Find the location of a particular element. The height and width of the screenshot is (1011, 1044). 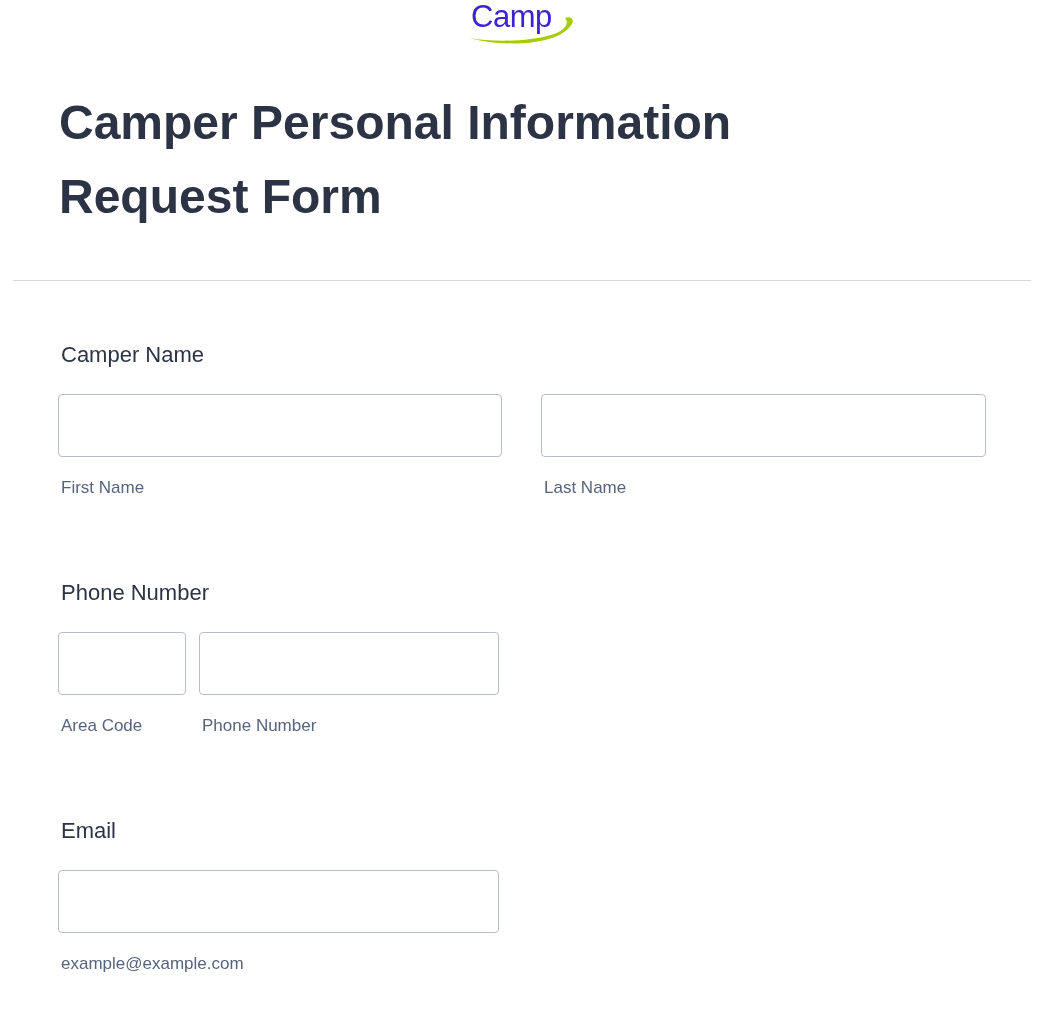

field-hint: Last Name is located at coordinates (585, 488).